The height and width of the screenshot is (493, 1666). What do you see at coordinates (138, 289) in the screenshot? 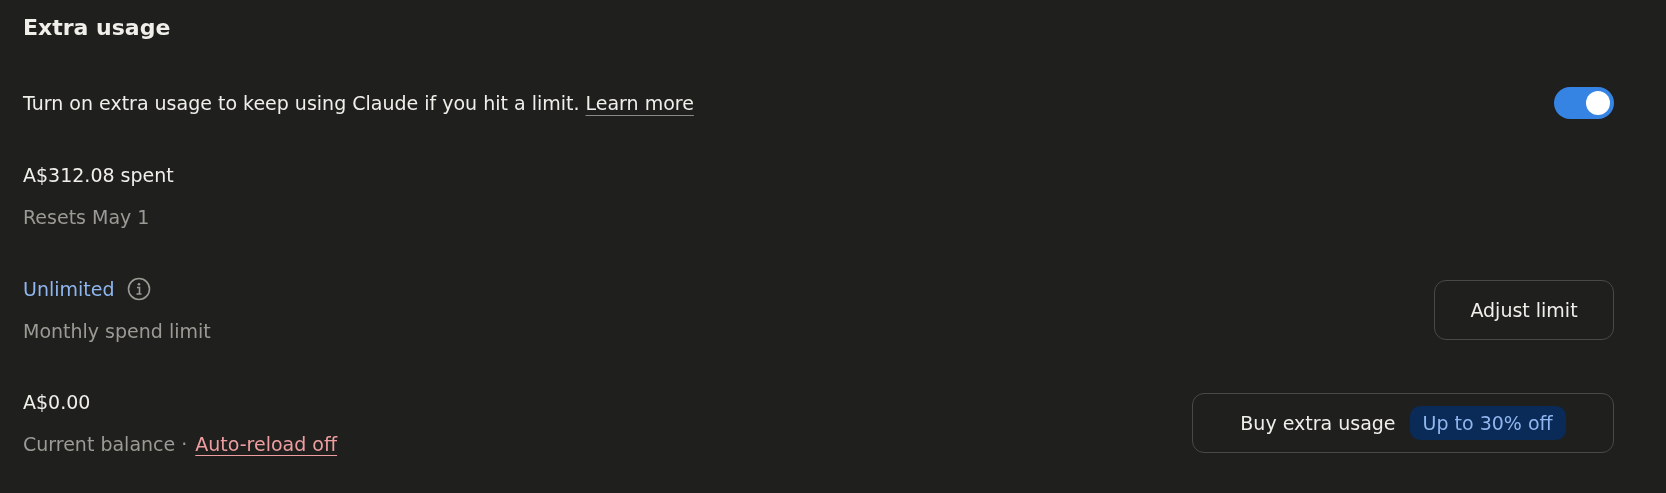
I see `info-icon` at bounding box center [138, 289].